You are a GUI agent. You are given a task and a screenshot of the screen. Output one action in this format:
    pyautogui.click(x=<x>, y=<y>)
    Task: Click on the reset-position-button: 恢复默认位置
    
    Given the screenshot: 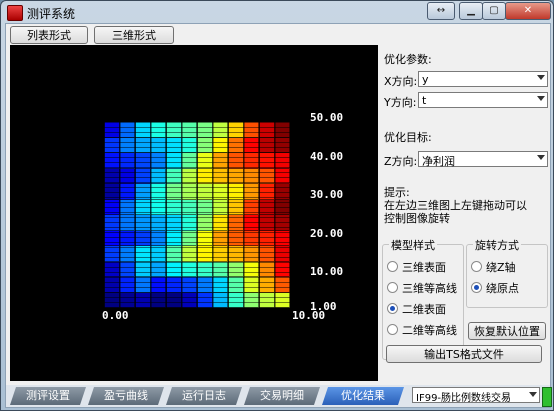 What is the action you would take?
    pyautogui.click(x=507, y=331)
    